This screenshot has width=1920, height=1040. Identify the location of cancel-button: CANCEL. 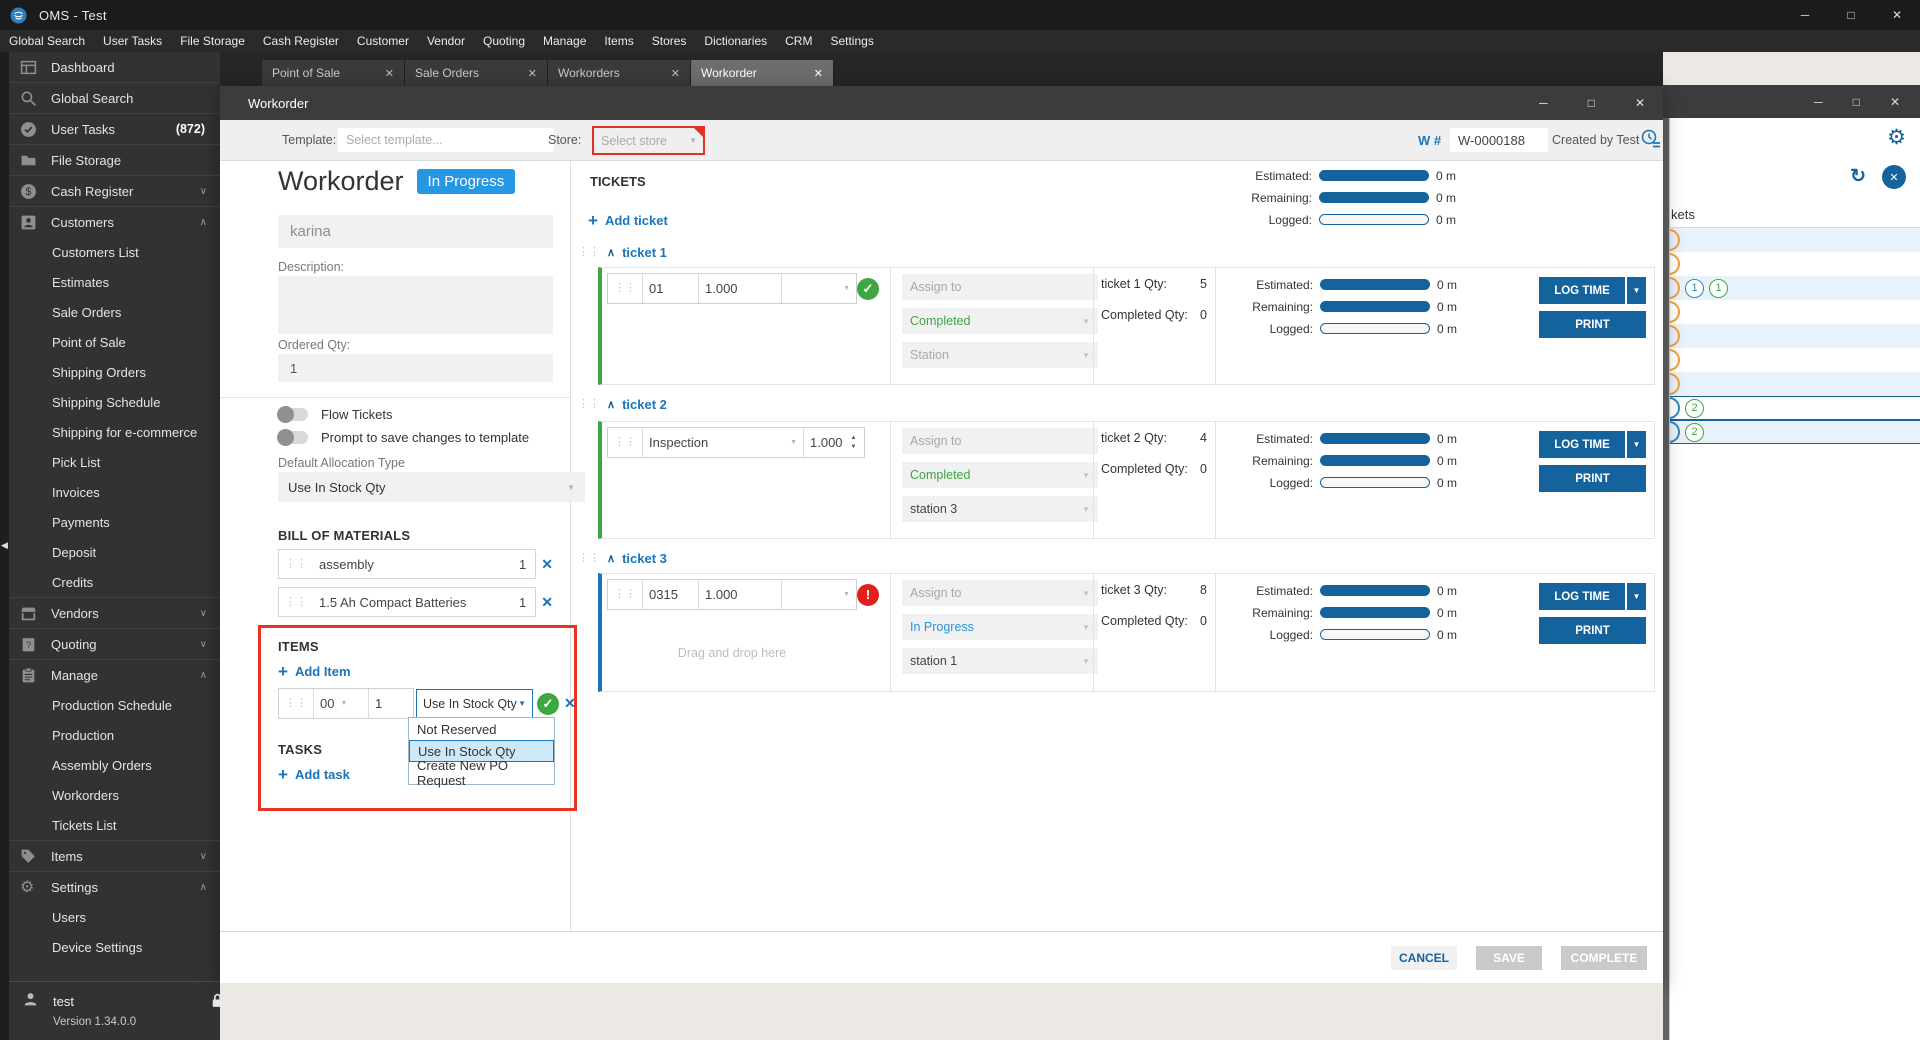
(1424, 957).